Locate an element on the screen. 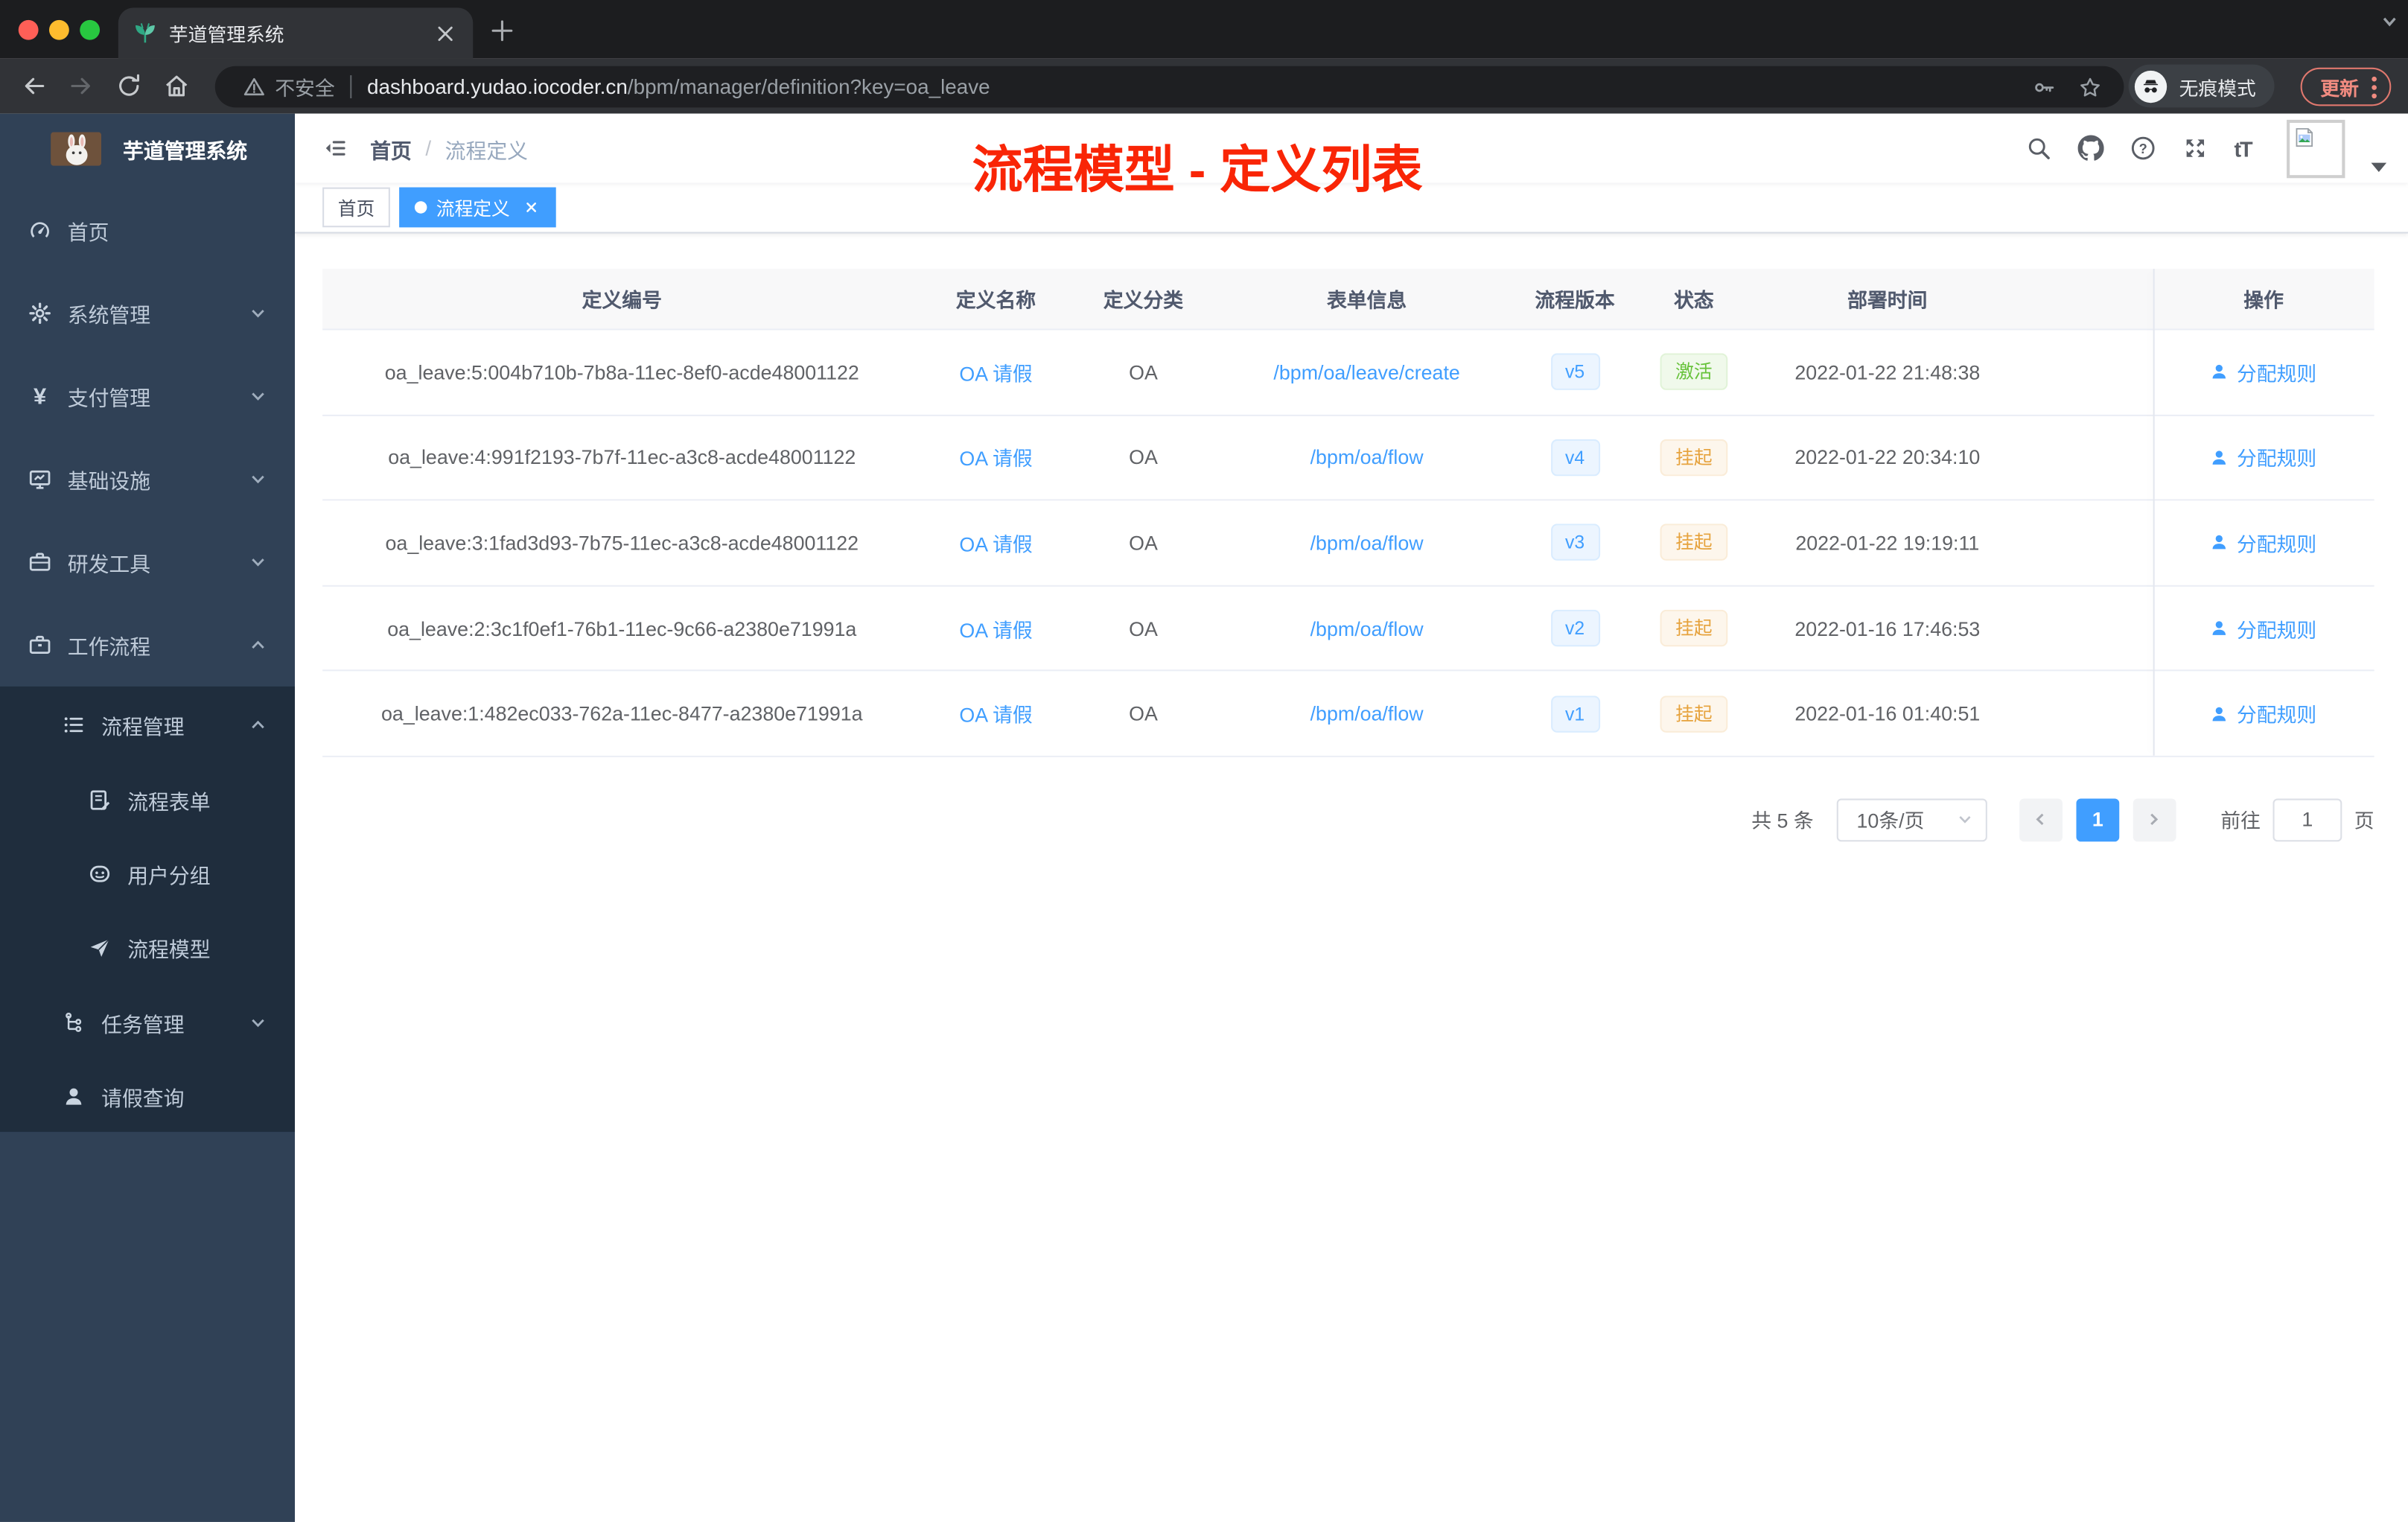  cell-category: OA is located at coordinates (1143, 372).